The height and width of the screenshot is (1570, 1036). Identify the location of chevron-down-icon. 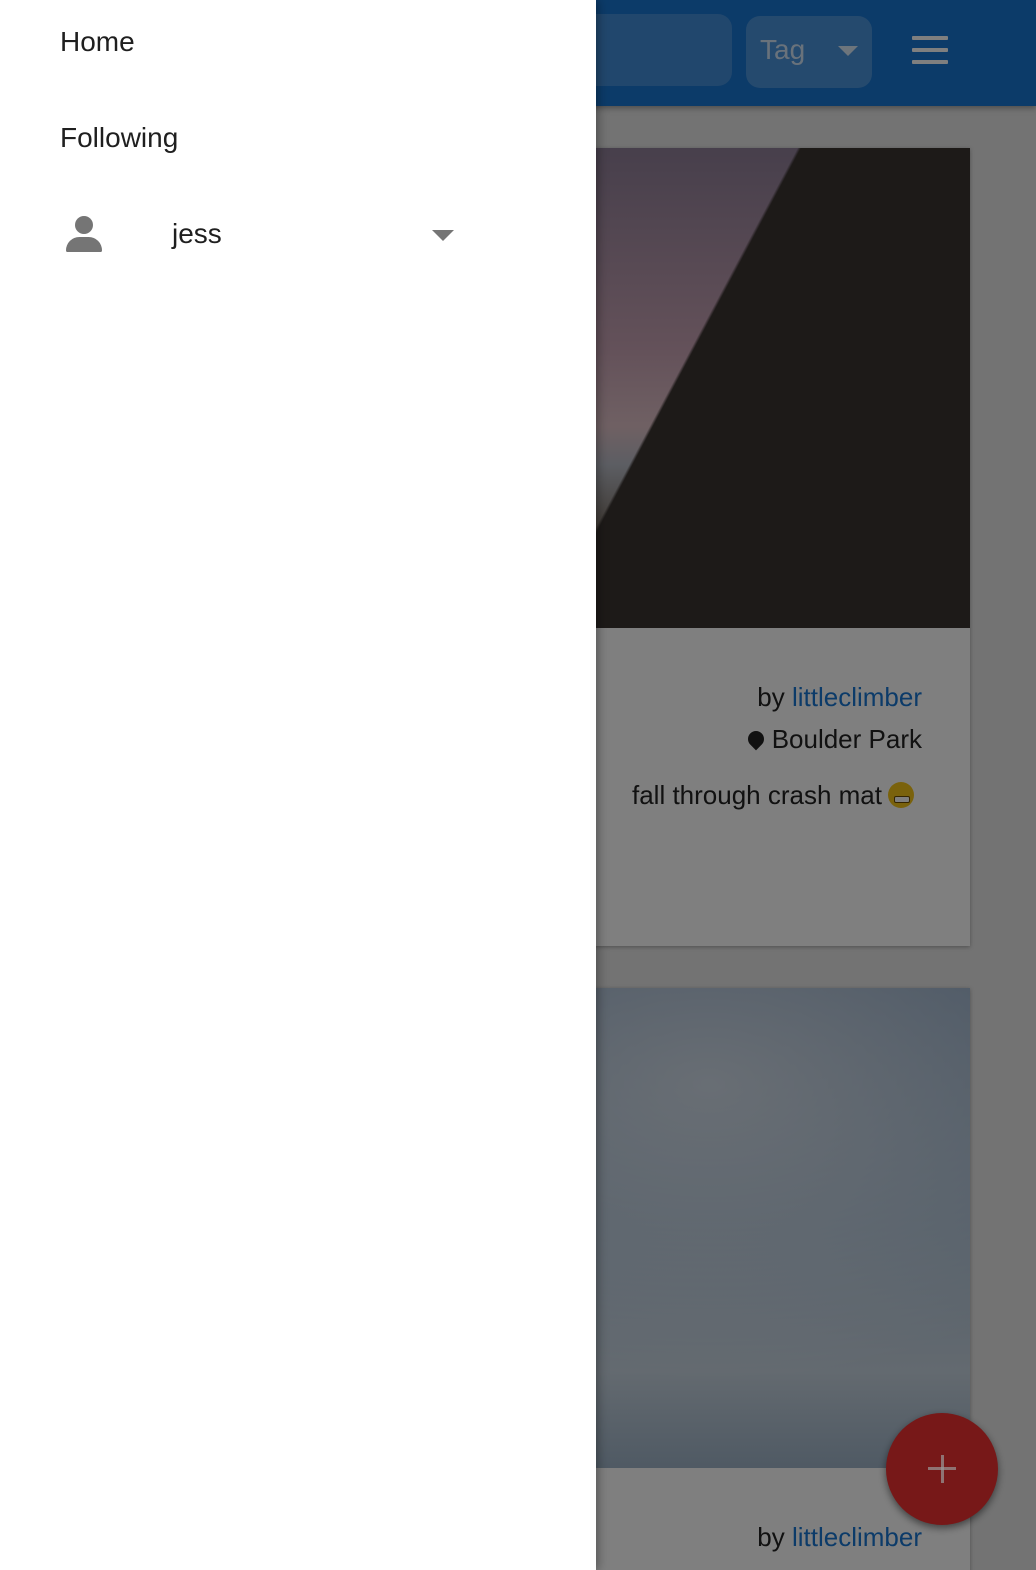
(443, 235).